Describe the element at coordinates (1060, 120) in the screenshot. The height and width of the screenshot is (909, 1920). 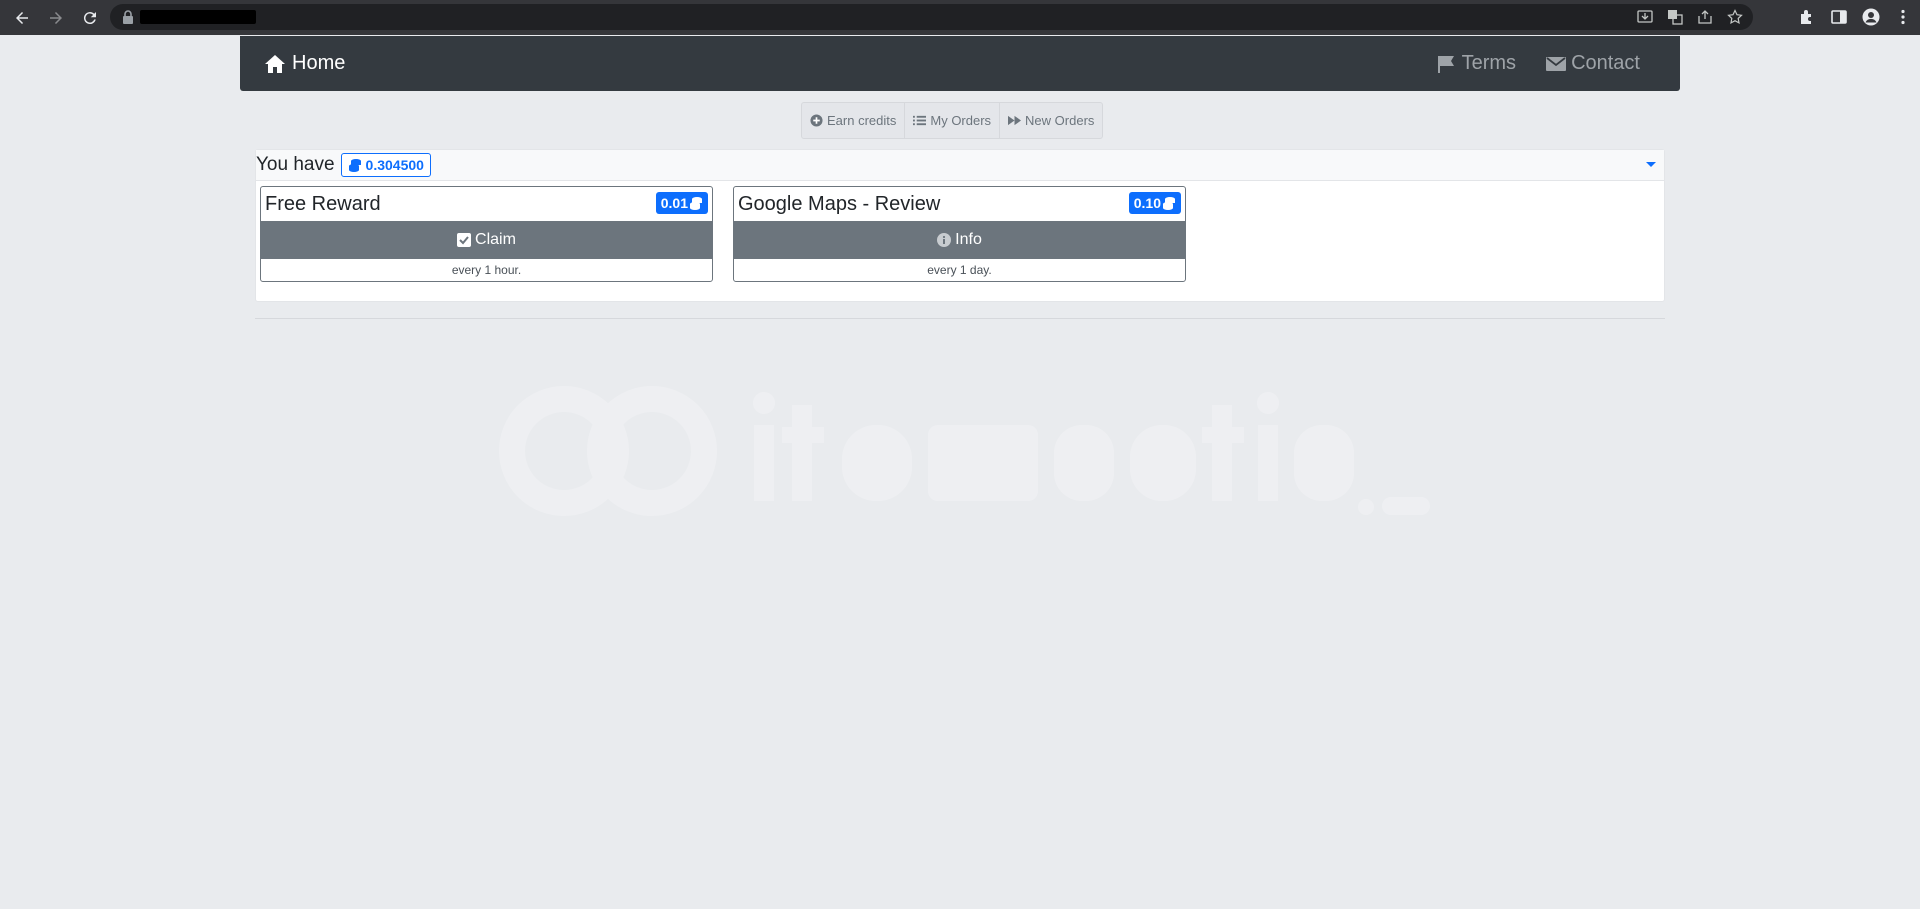
I see `new-orders-label: New Orders` at that location.